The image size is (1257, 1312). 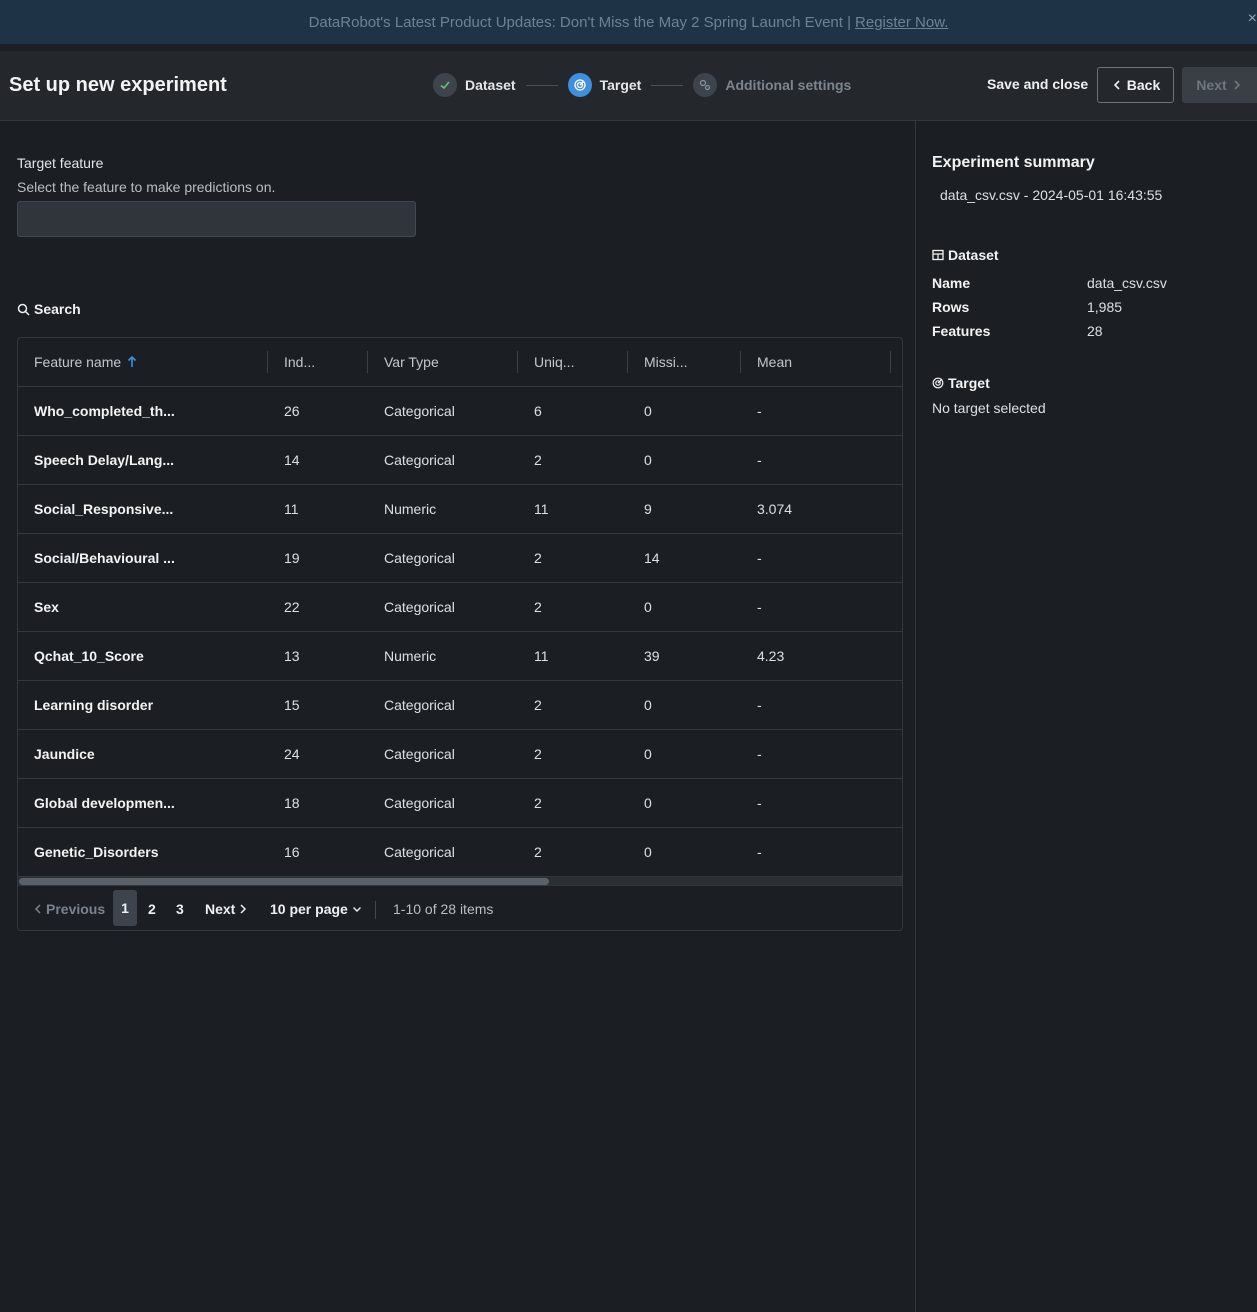 What do you see at coordinates (541, 656) in the screenshot?
I see `cell-unique: 11` at bounding box center [541, 656].